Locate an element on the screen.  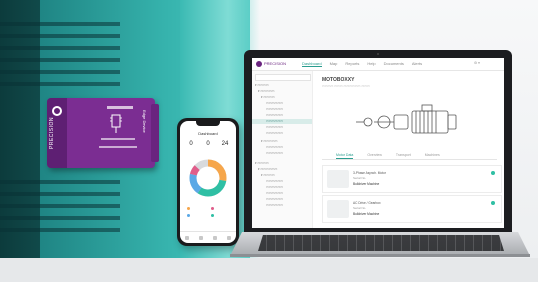
phone-screen: Dashboard 0 0 24 is located at coordinates (208, 182).